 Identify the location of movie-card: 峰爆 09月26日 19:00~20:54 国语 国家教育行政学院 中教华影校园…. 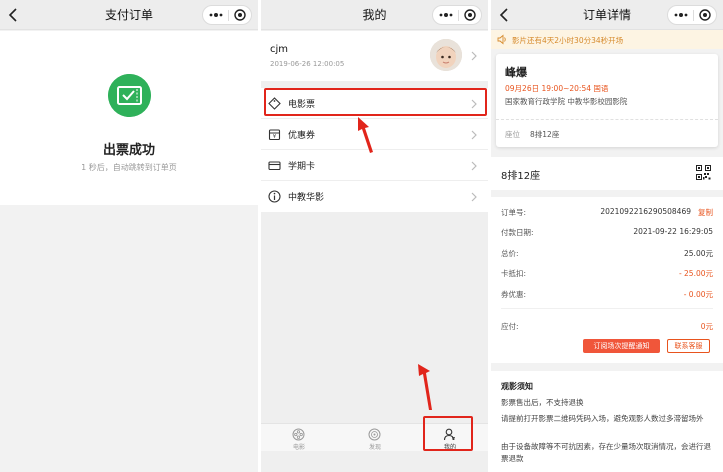
(607, 100).